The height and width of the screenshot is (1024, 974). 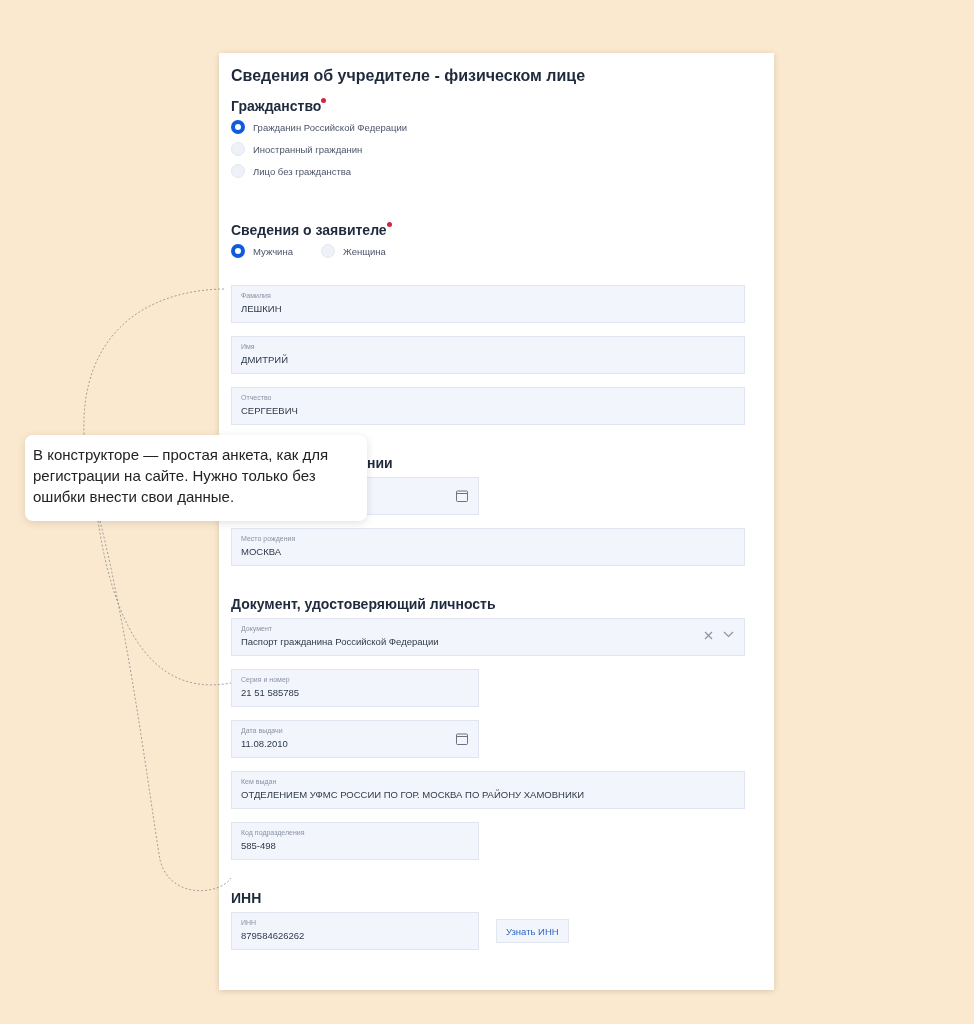 What do you see at coordinates (488, 149) in the screenshot?
I see `radio-option: Иностранный гражданин` at bounding box center [488, 149].